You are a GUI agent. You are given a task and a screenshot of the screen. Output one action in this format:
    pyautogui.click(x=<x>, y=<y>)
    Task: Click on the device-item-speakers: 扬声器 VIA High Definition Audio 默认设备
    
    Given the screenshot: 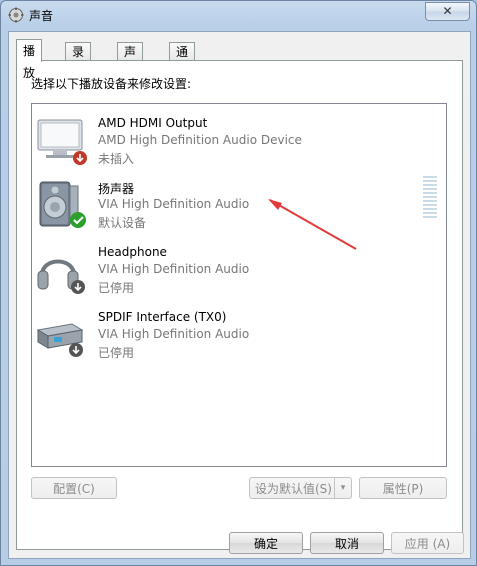 What is the action you would take?
    pyautogui.click(x=239, y=210)
    